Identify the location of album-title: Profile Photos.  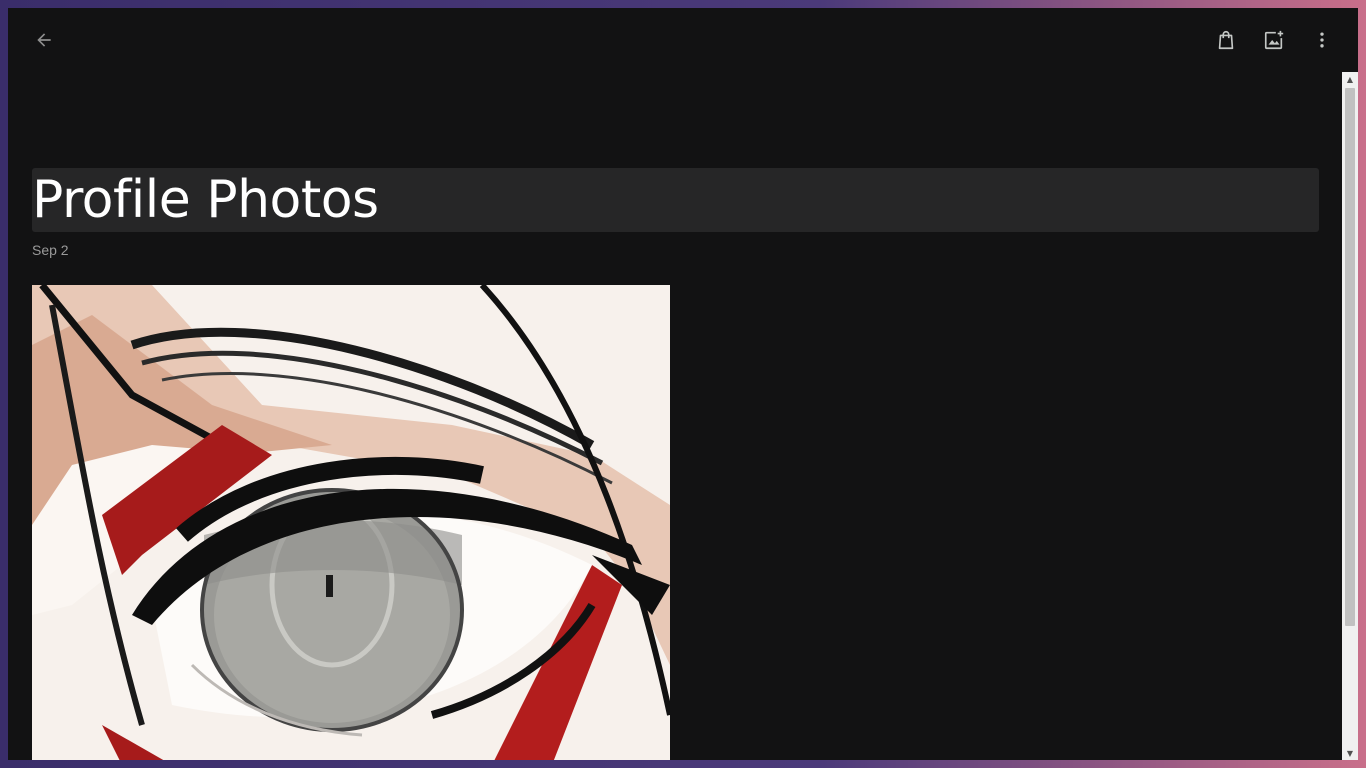
(205, 200).